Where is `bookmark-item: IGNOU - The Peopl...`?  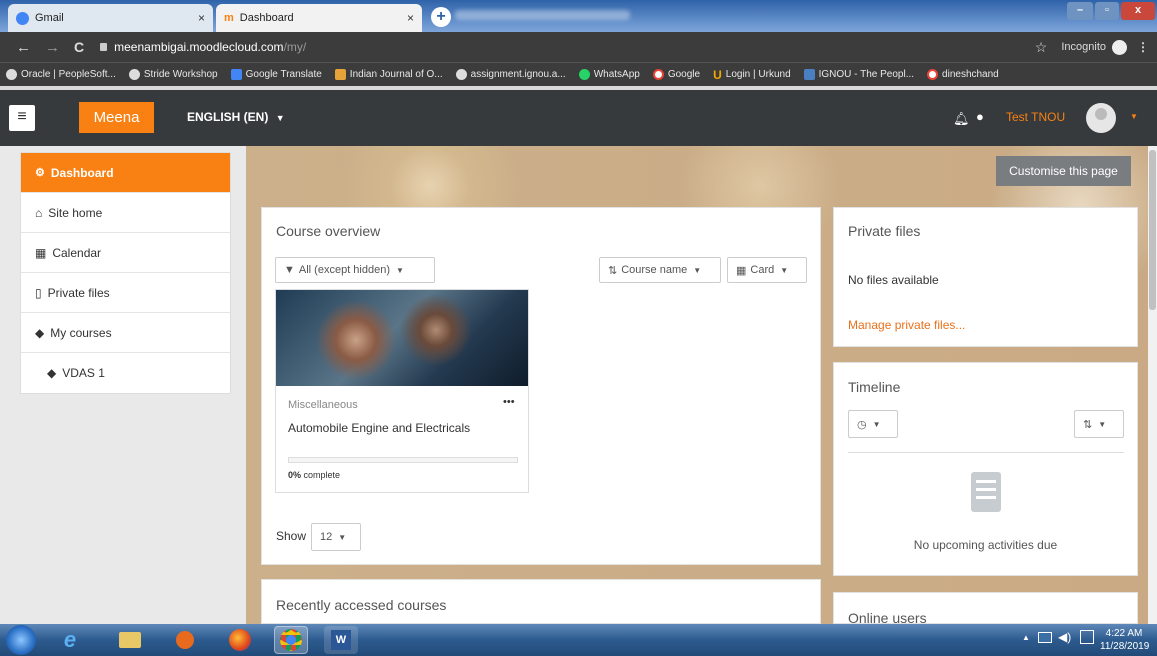
bookmark-item: IGNOU - The Peopl... is located at coordinates (859, 74).